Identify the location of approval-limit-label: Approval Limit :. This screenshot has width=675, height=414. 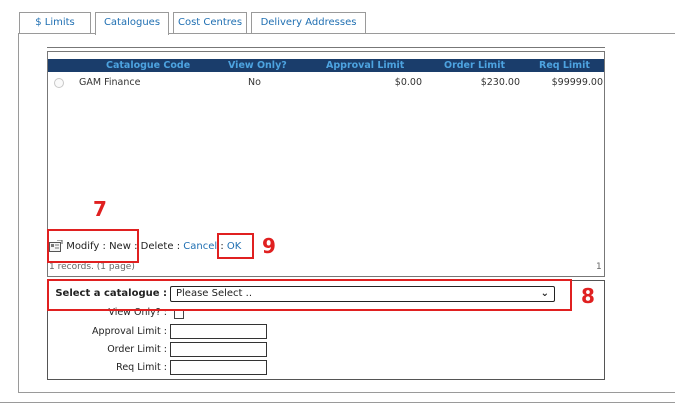
(129, 331).